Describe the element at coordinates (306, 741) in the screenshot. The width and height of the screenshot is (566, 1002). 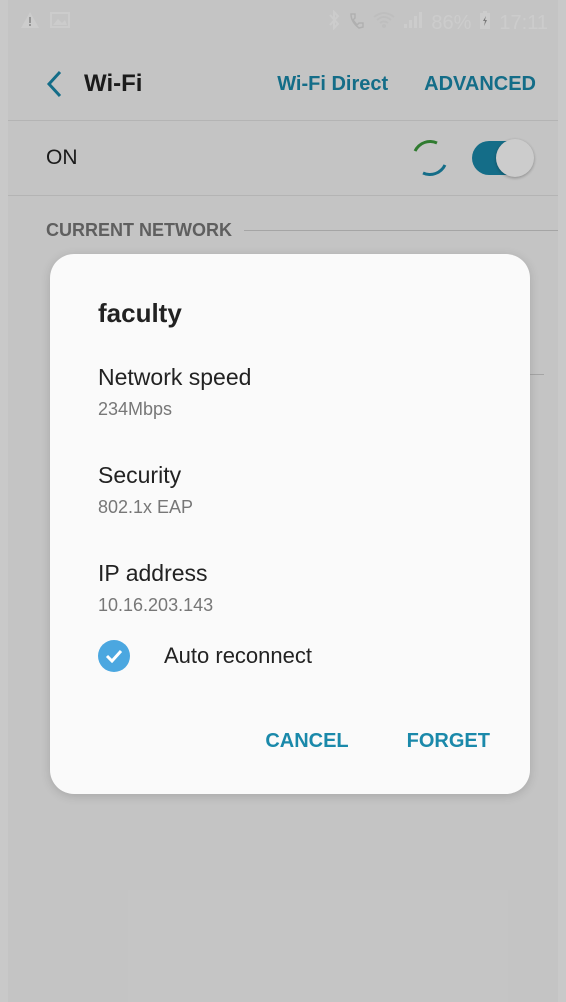
I see `cancel-button: CANCEL` at that location.